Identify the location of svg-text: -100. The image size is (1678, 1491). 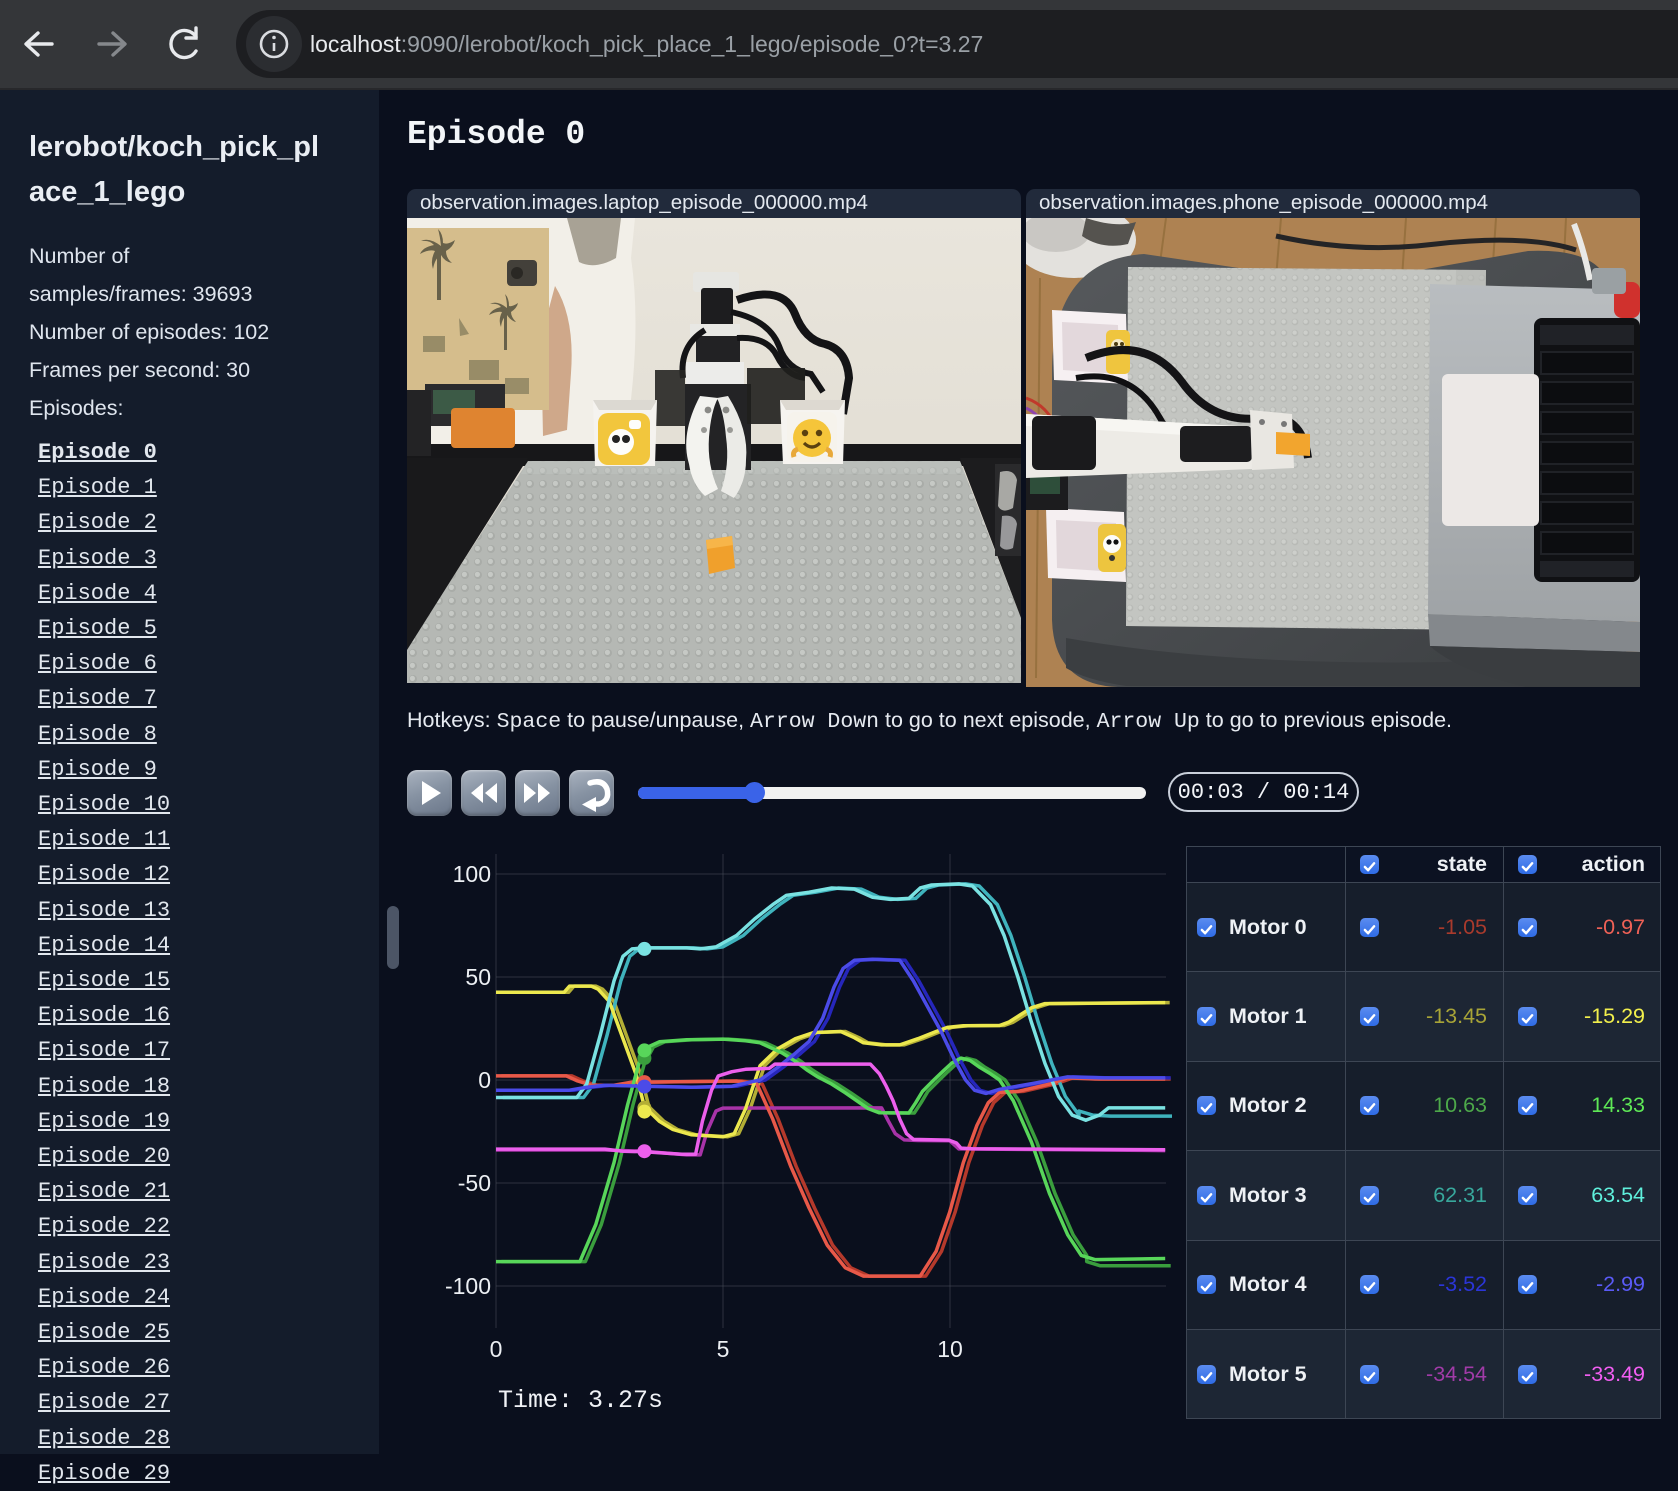
(468, 1286).